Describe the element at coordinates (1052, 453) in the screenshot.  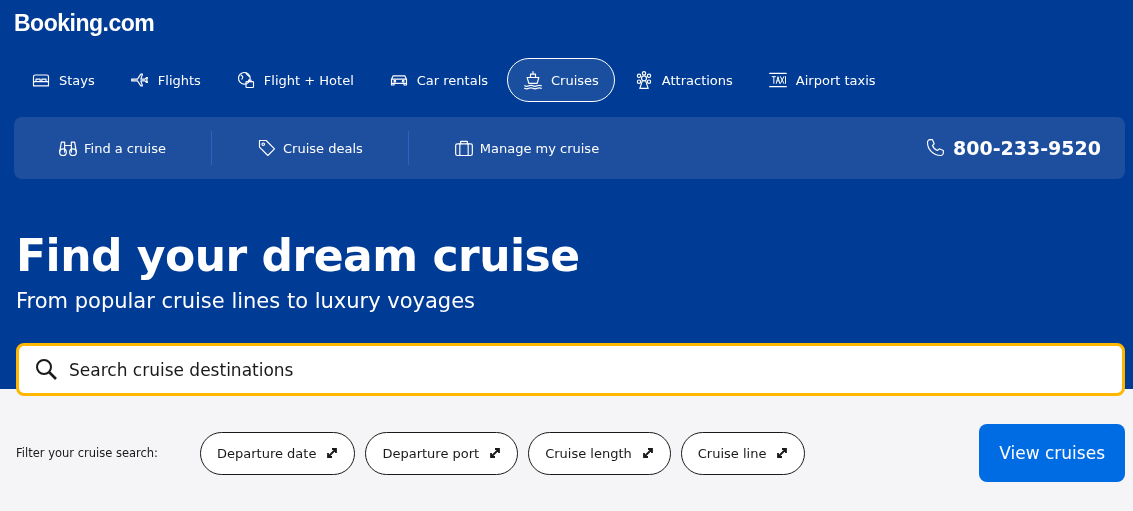
I see `view-cruises-button: View cruises` at that location.